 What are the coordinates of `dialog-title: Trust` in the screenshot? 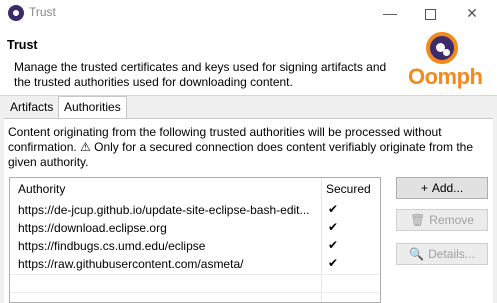 It's located at (22, 45).